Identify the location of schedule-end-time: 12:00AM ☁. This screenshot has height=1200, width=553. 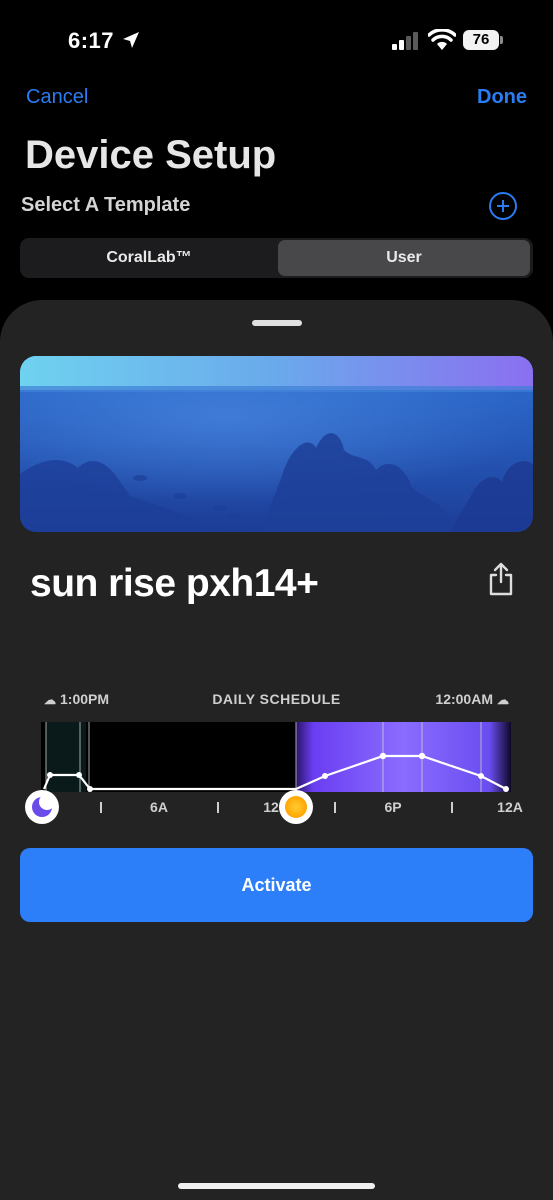
(472, 699).